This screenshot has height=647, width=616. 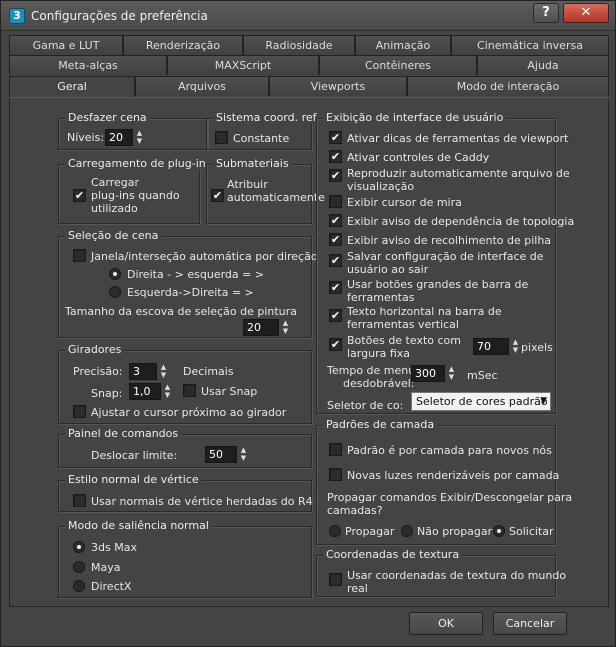 I want to click on tab-viewports: Viewports, so click(x=338, y=86).